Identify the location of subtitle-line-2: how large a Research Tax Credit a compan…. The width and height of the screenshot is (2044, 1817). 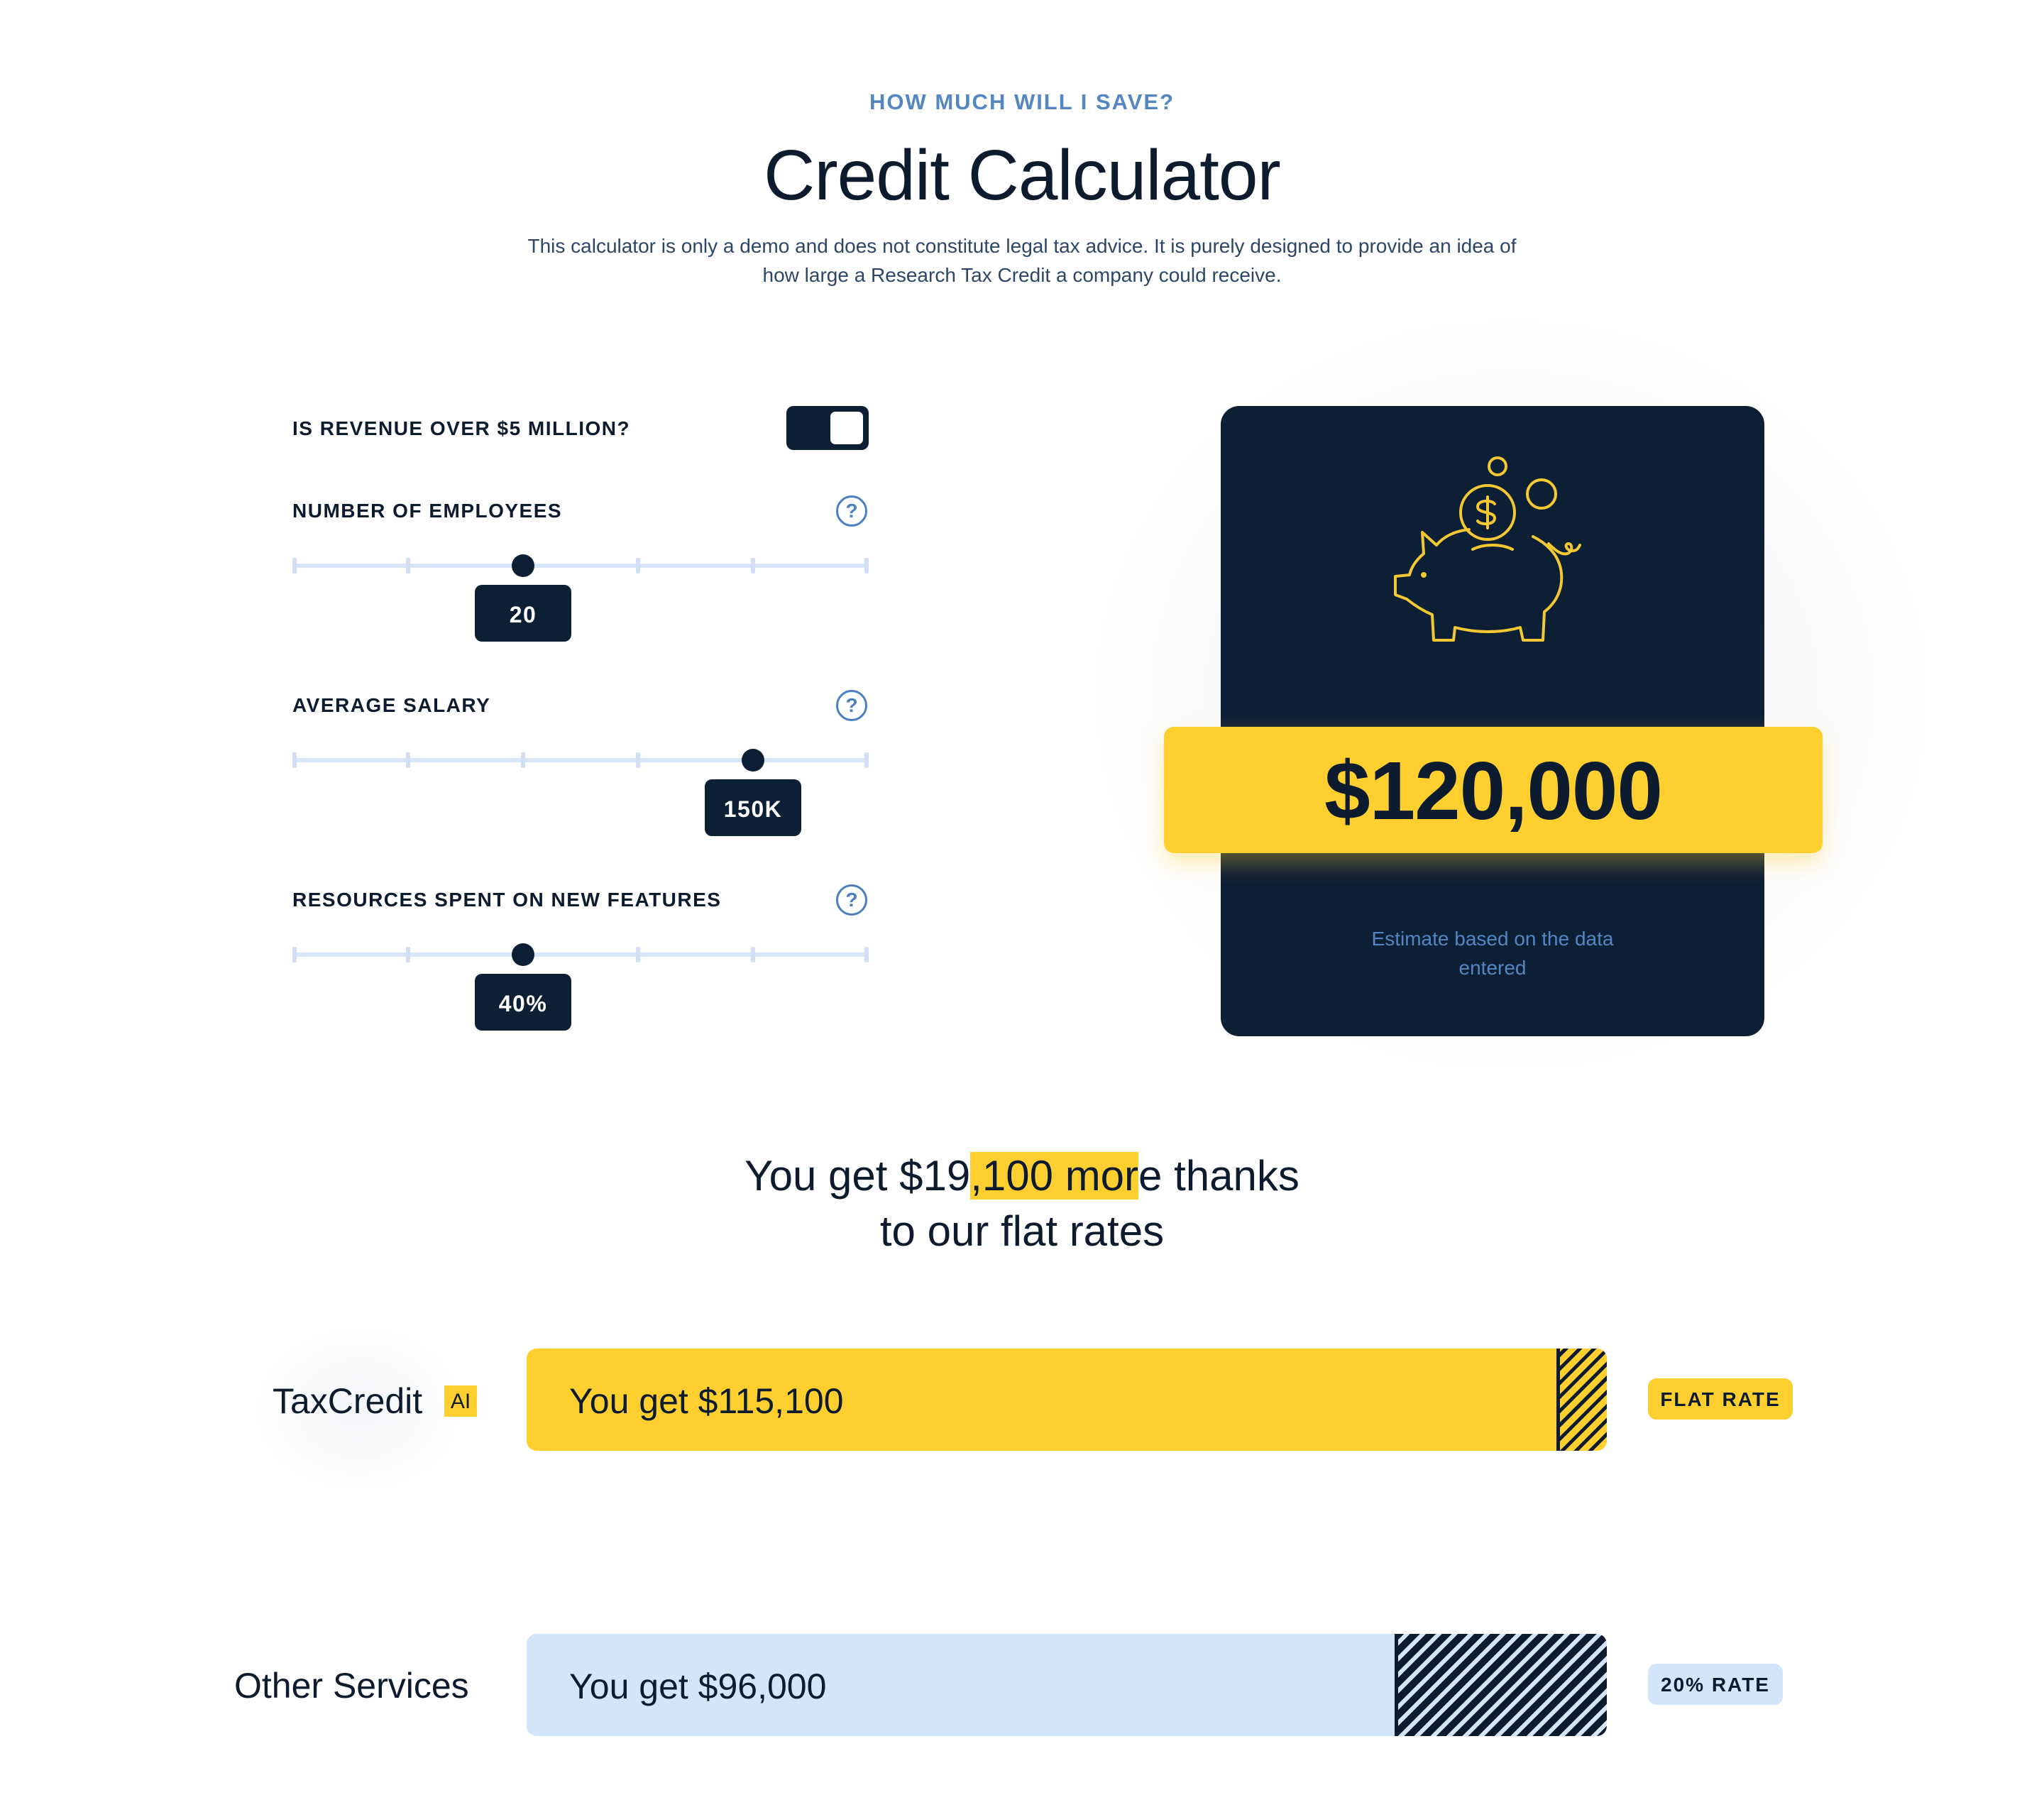
(1022, 275).